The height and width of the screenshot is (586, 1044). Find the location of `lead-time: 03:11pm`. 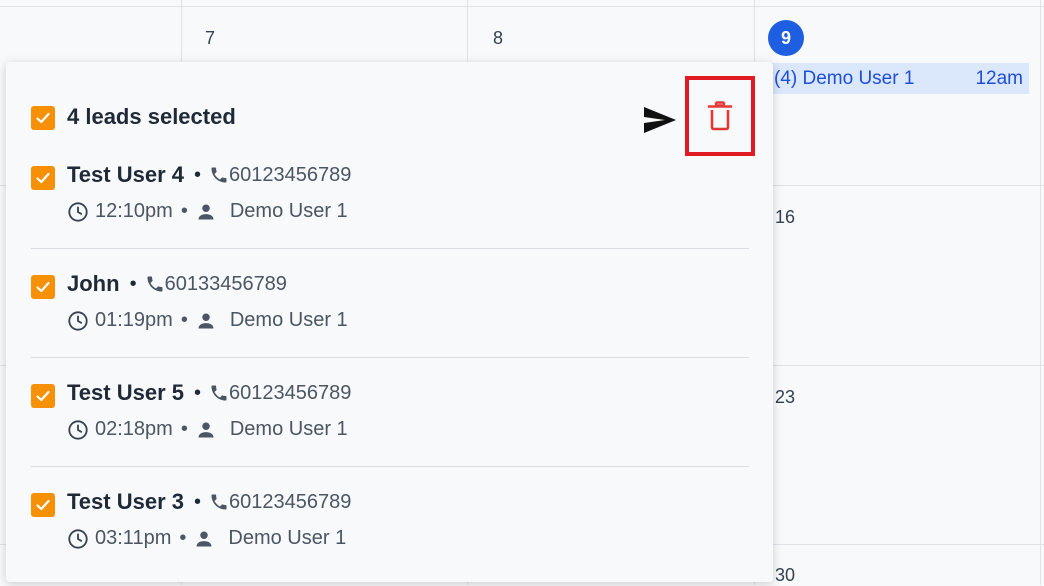

lead-time: 03:11pm is located at coordinates (133, 538).